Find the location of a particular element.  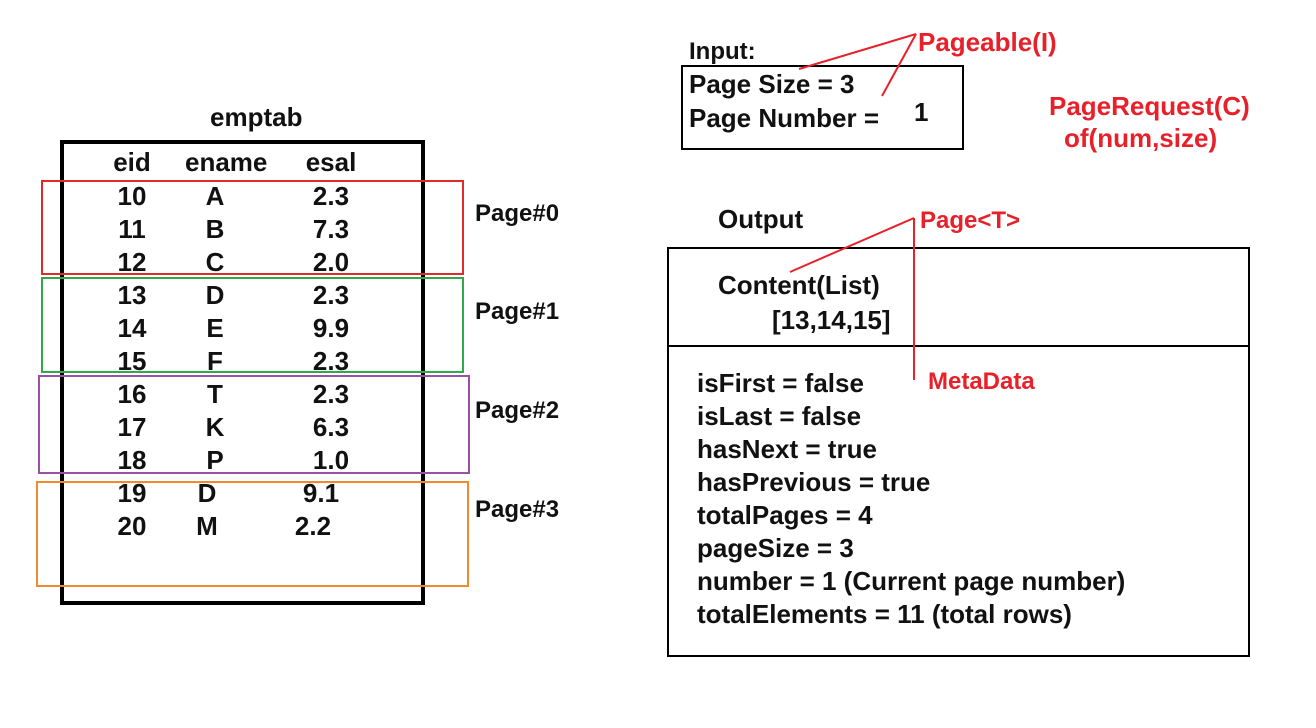

header-eid: eid is located at coordinates (132, 162).